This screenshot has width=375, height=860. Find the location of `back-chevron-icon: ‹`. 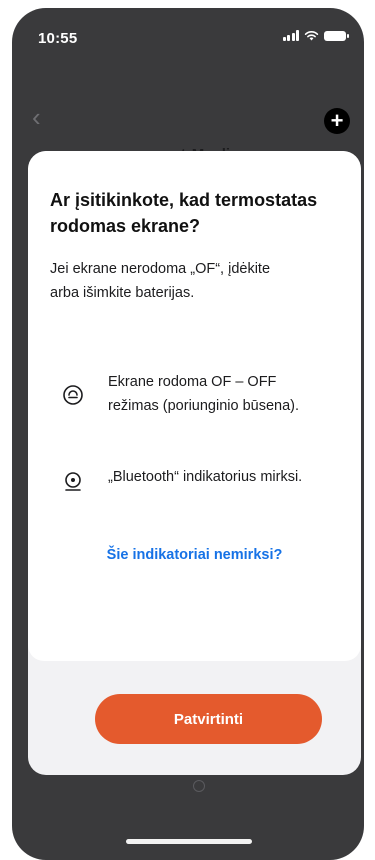

back-chevron-icon: ‹ is located at coordinates (36, 117).